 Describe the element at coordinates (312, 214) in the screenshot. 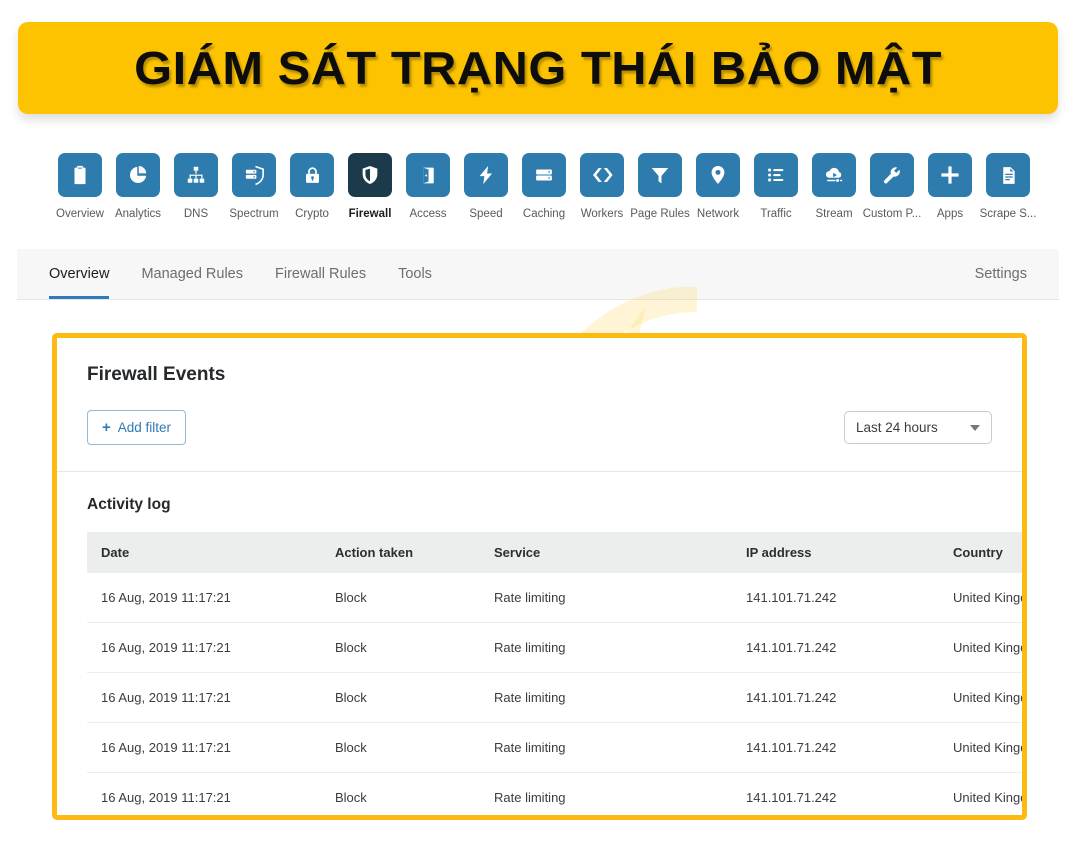

I see `nav-label: Crypto` at that location.